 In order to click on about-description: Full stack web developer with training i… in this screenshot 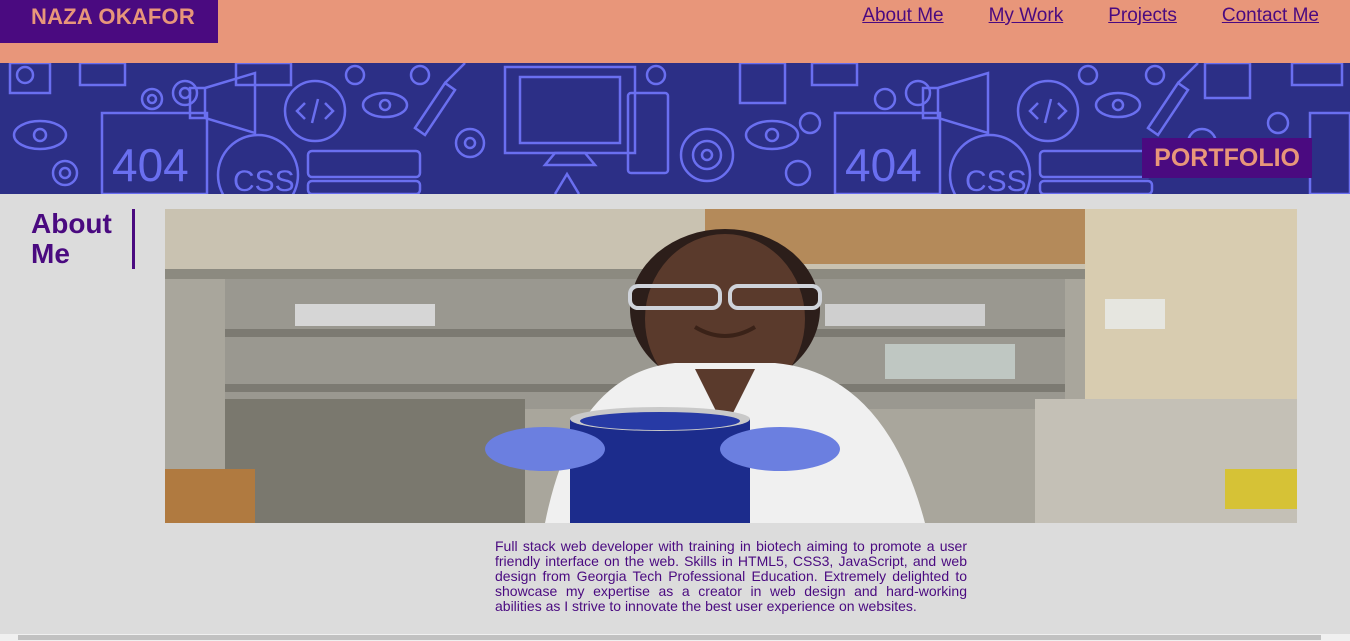, I will do `click(731, 576)`.